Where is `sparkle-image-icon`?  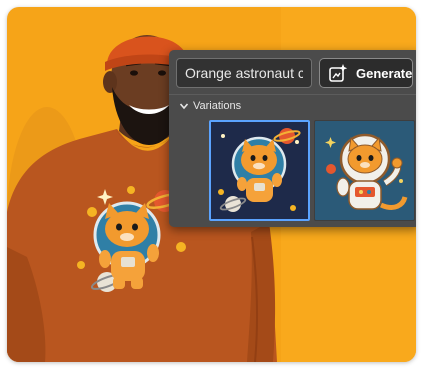
sparkle-image-icon is located at coordinates (342, 73).